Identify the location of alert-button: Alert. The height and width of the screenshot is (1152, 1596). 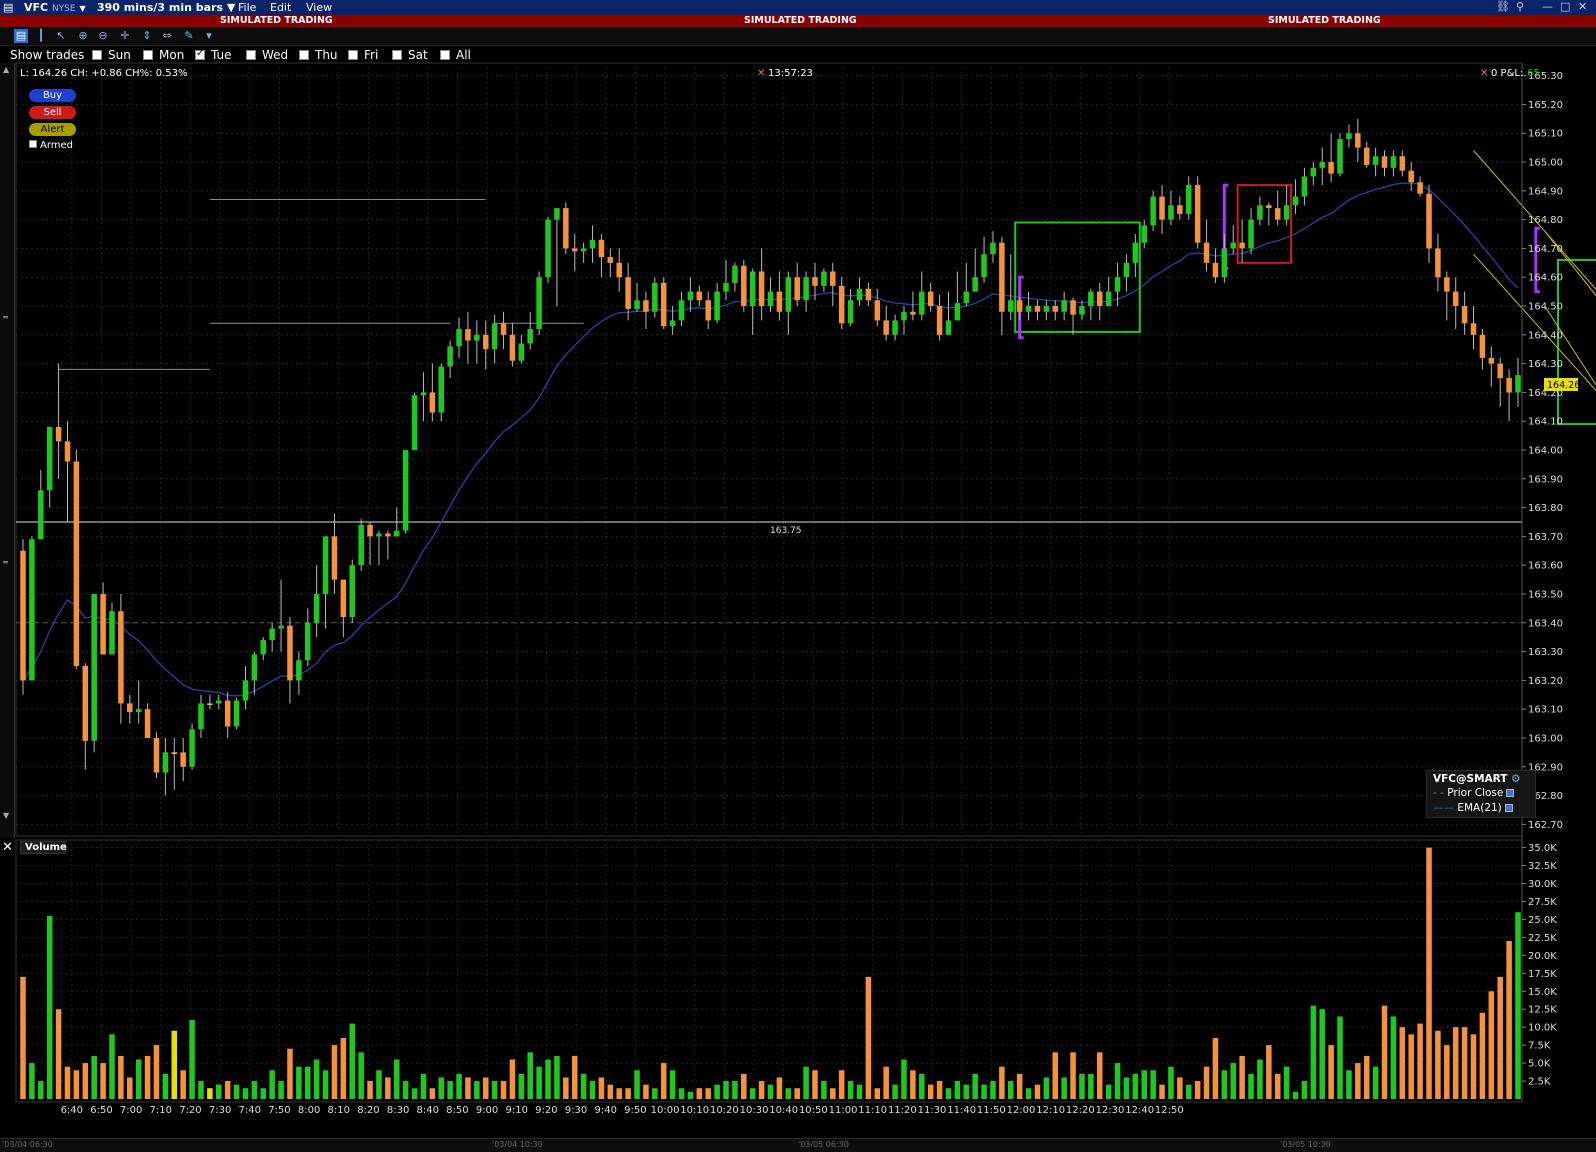
(52, 129).